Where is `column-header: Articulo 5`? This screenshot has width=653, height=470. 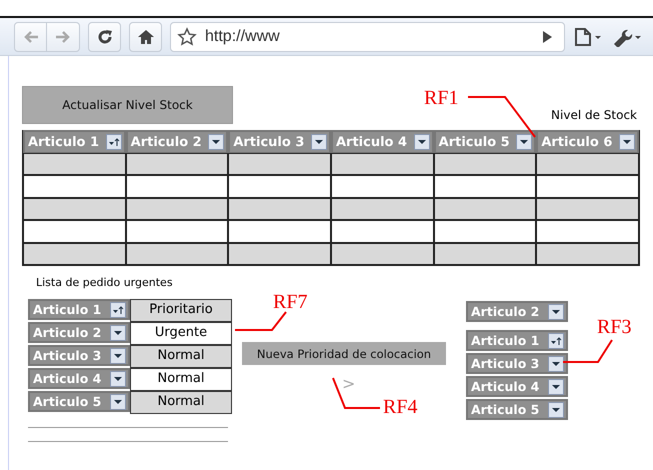
column-header: Articulo 5 is located at coordinates (485, 142).